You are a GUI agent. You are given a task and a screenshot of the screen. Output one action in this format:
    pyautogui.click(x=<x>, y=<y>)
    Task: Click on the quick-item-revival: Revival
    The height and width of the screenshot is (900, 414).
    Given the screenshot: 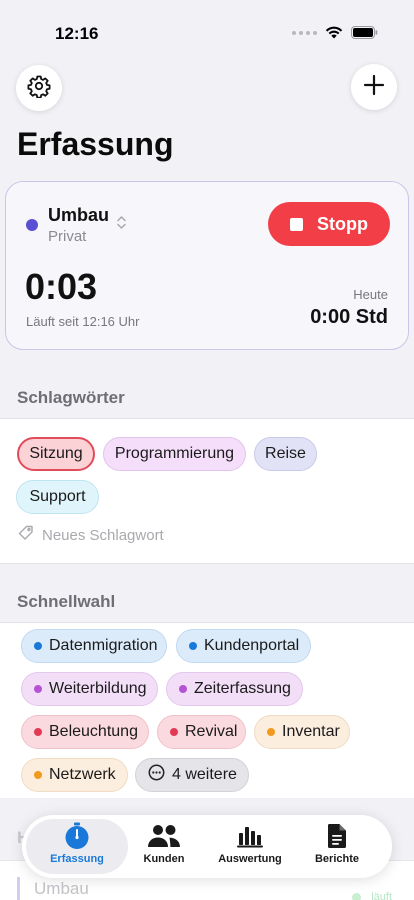 What is the action you would take?
    pyautogui.click(x=201, y=732)
    